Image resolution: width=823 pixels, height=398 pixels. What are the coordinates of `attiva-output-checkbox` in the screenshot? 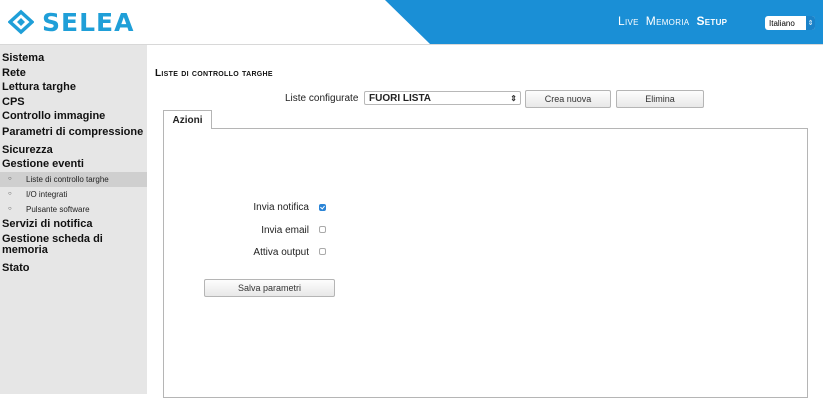 It's located at (322, 251).